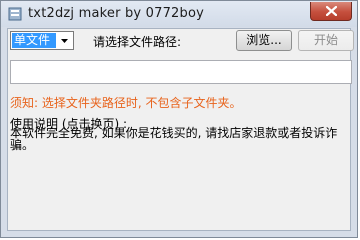 This screenshot has width=360, height=240. What do you see at coordinates (174, 139) in the screenshot?
I see `usage-text: 本软件完全免费, 如果你是花钱买的, 请找店家退款或者投诉诈骗。` at bounding box center [174, 139].